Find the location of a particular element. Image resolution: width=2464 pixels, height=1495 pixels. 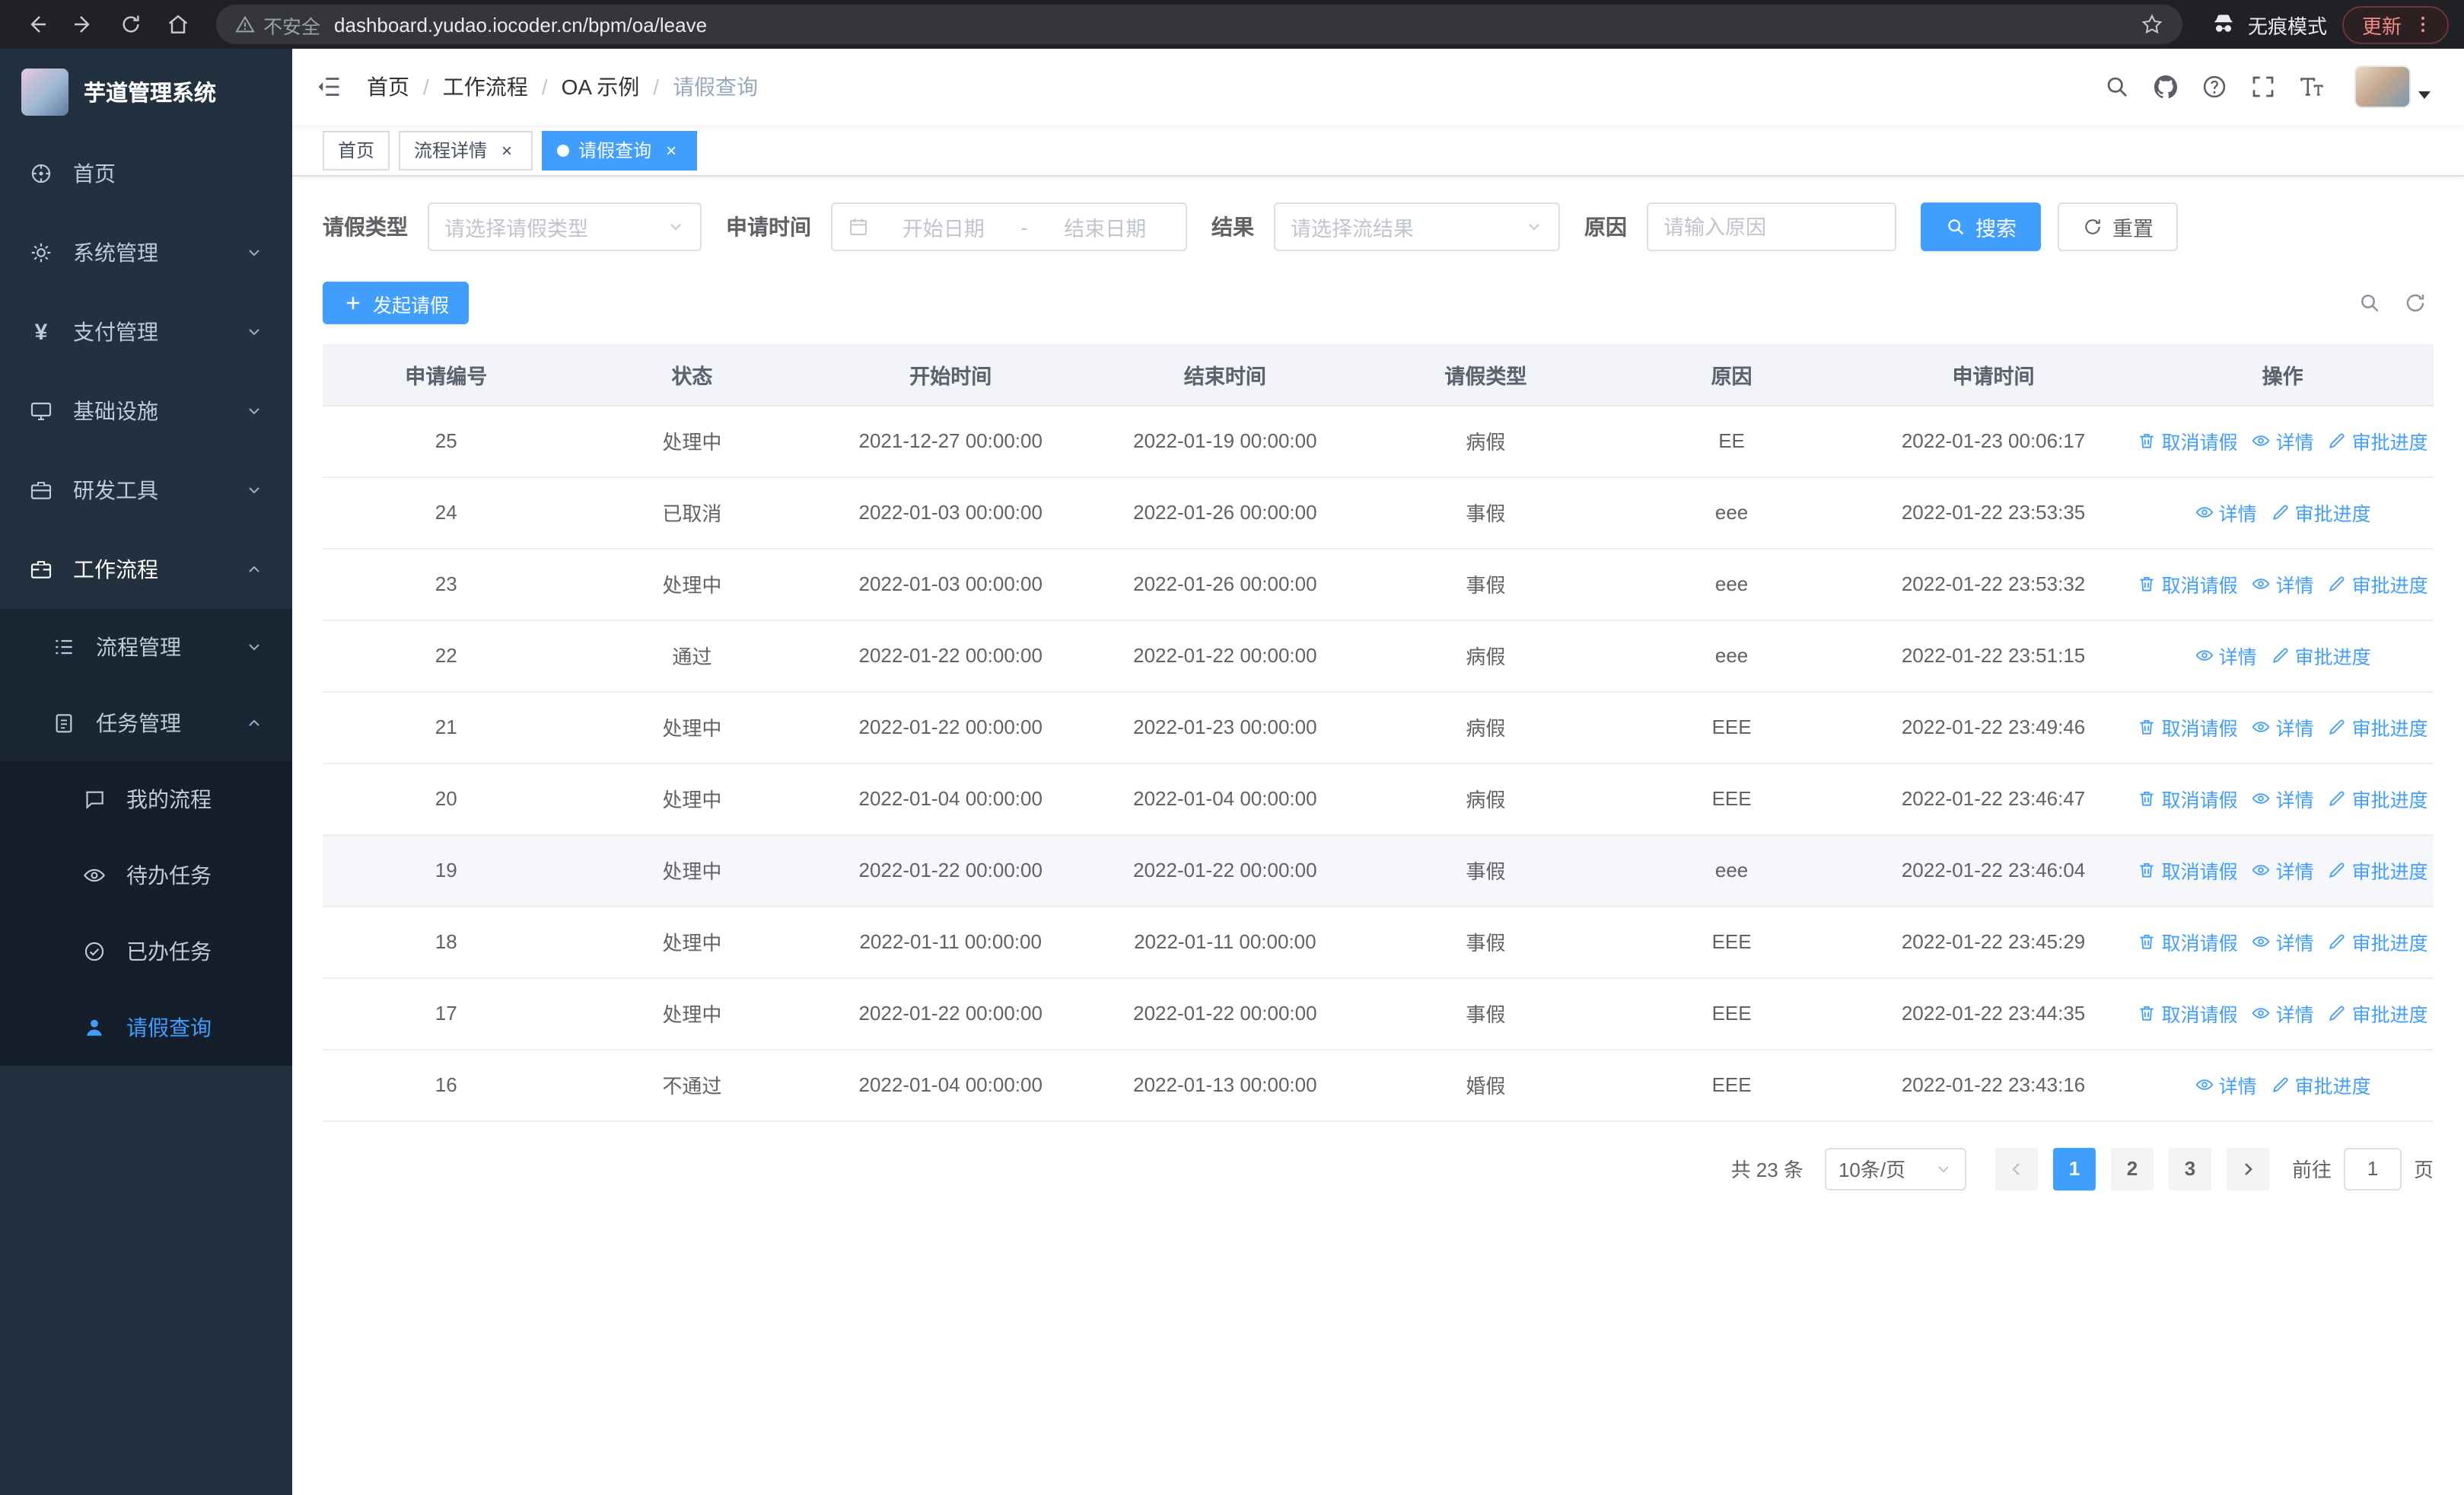

breadcrumb-home: 首页 is located at coordinates (388, 87).